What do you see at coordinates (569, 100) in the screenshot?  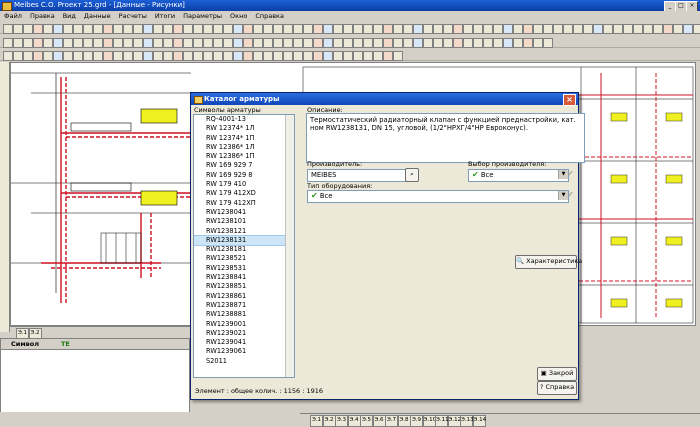 I see `dialog-close-button: ×` at bounding box center [569, 100].